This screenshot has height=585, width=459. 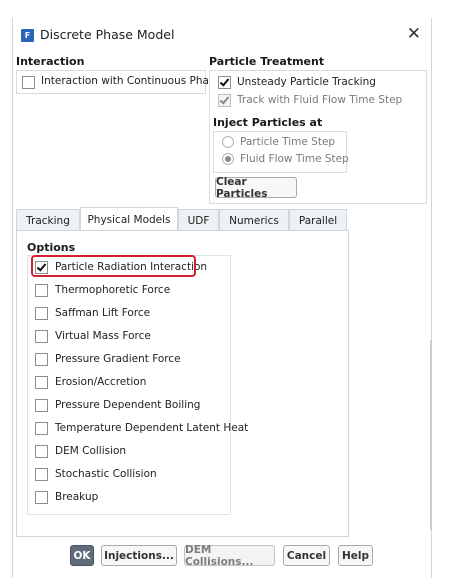 What do you see at coordinates (129, 219) in the screenshot?
I see `tab-physical-models: Physical Models` at bounding box center [129, 219].